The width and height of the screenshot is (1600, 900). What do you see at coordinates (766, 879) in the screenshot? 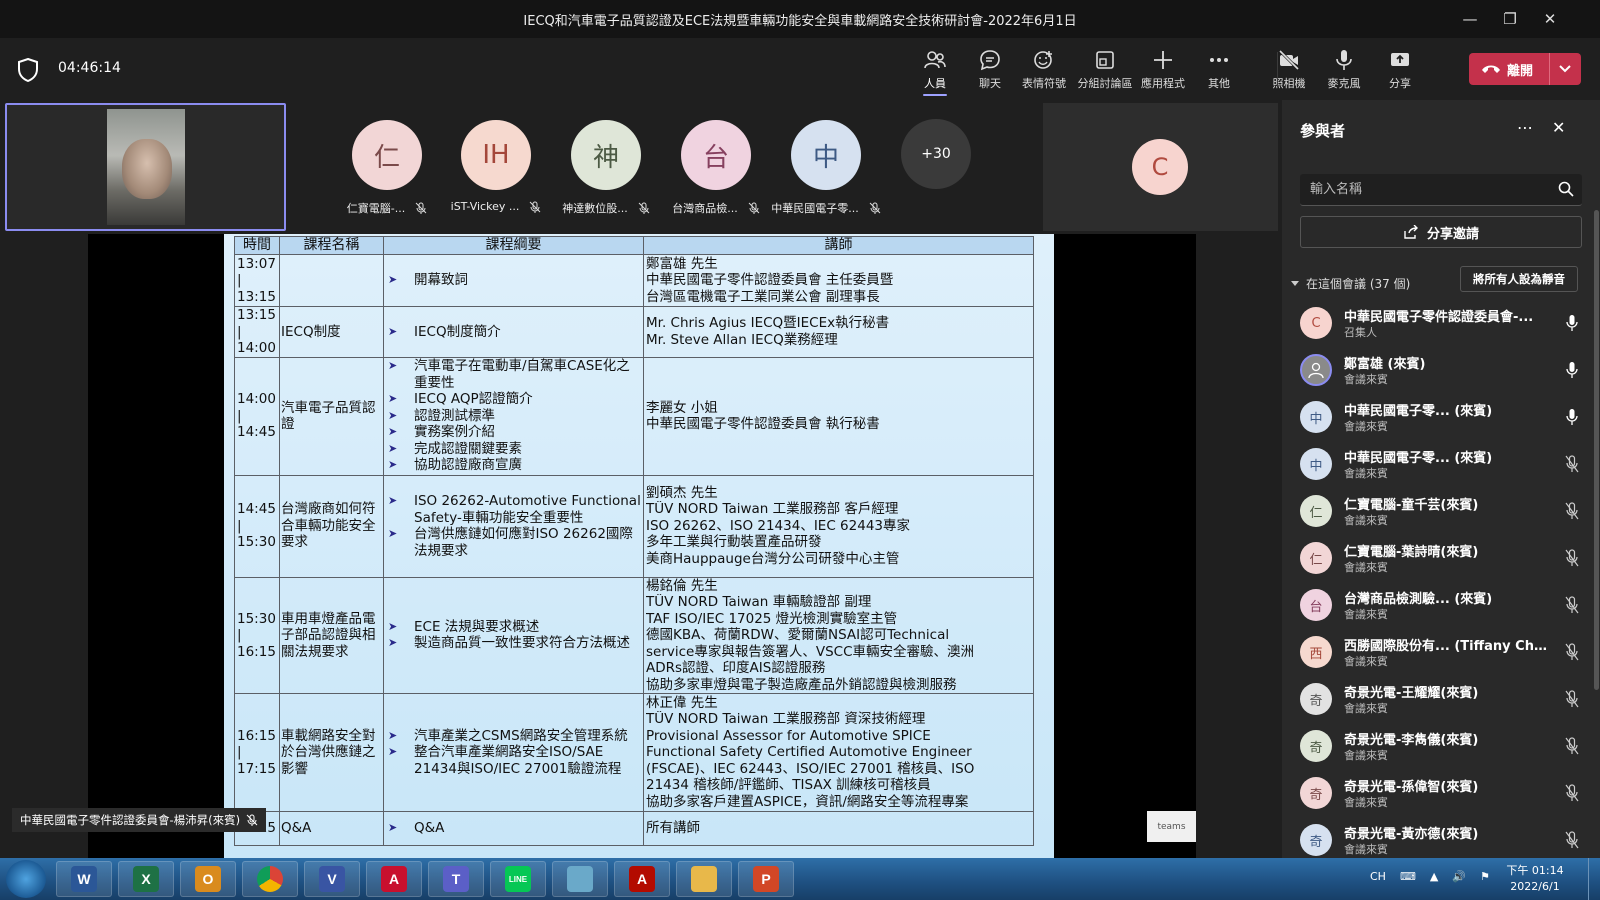
I see `taskbar-app-powerpoint: P` at bounding box center [766, 879].